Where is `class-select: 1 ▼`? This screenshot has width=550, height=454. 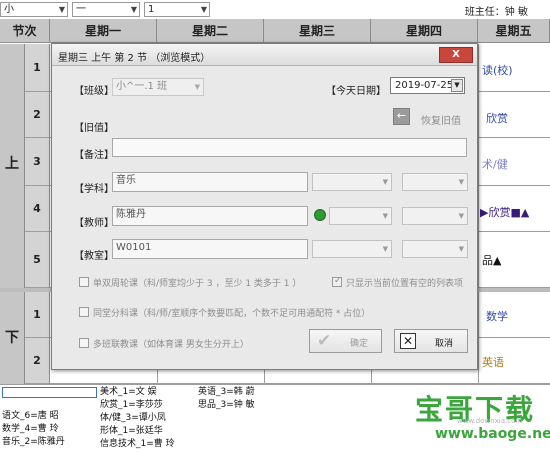
class-select: 1 ▼ is located at coordinates (177, 9).